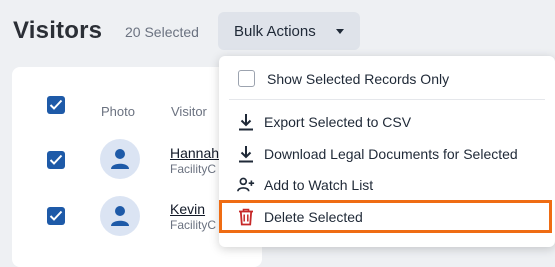 This screenshot has height=267, width=555. I want to click on visitor-name-link: Hannah, so click(194, 153).